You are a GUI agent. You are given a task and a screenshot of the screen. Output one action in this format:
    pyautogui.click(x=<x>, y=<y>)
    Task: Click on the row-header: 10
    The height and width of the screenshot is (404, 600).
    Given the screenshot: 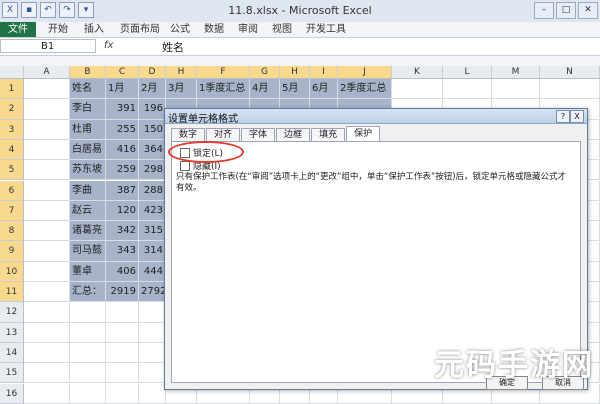 What is the action you would take?
    pyautogui.click(x=12, y=271)
    